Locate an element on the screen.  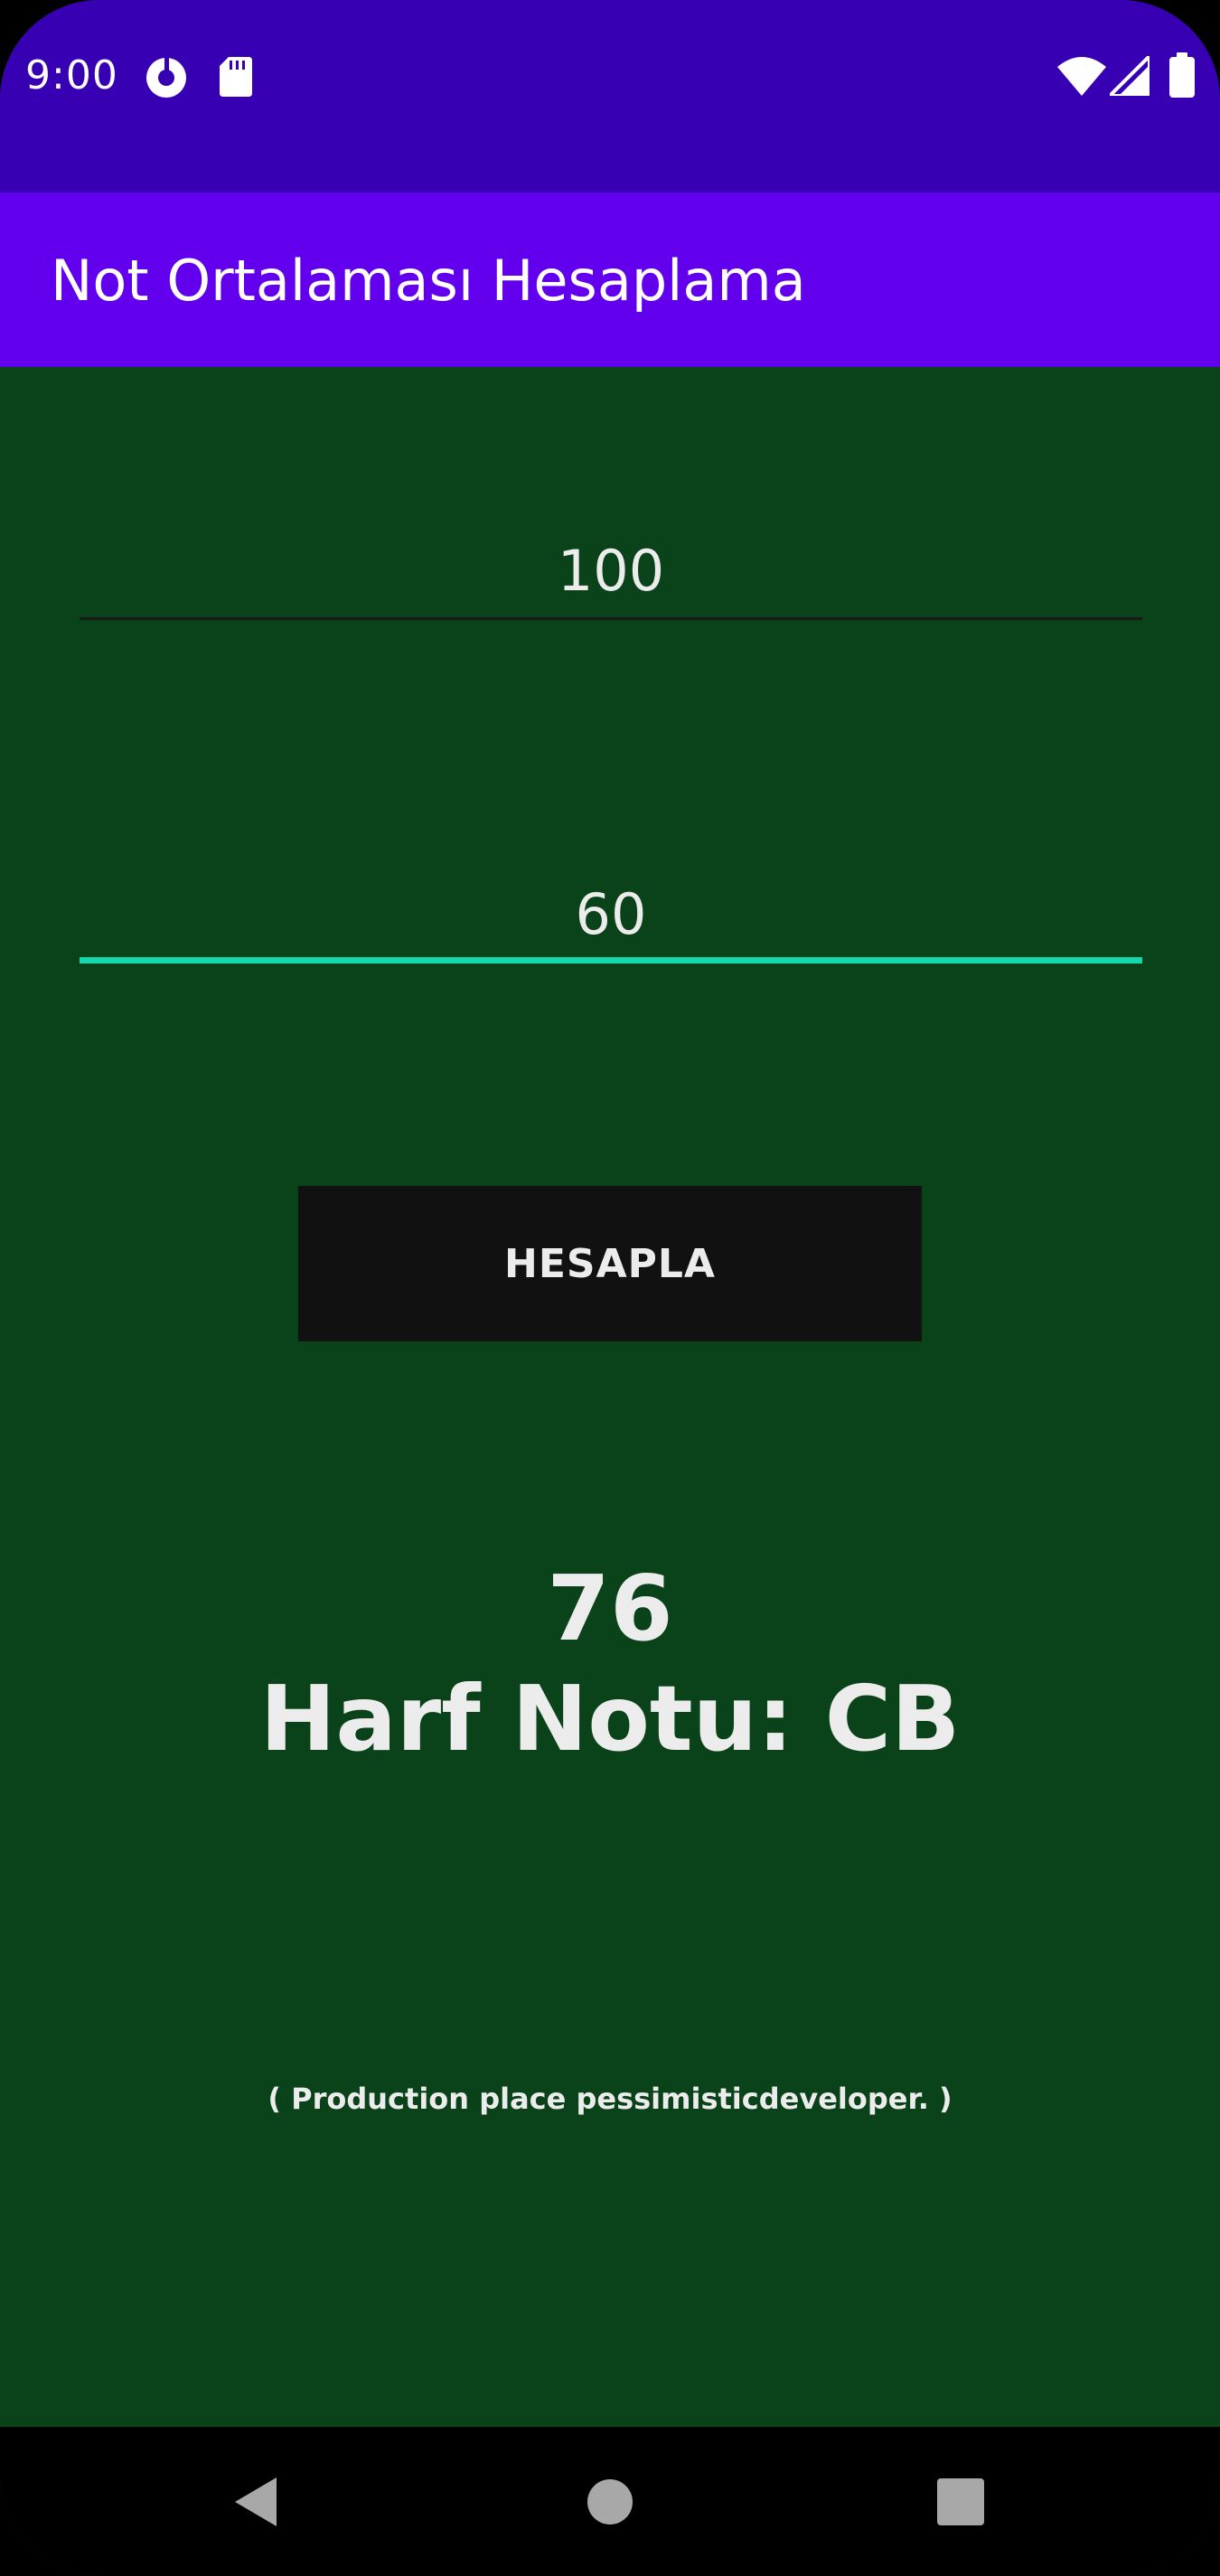
calculate-button: HESAPLA is located at coordinates (610, 1263).